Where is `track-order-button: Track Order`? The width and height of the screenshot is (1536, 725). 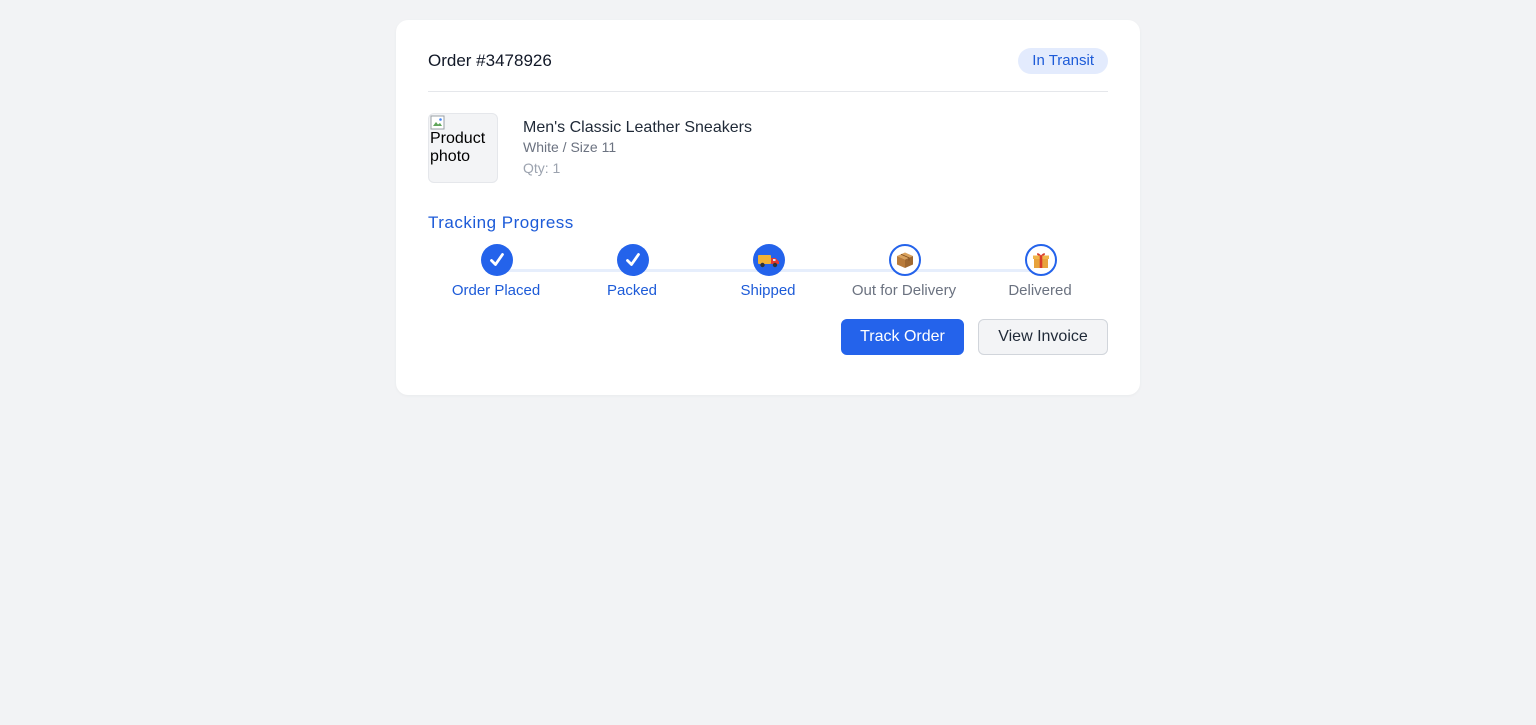
track-order-button: Track Order is located at coordinates (902, 337).